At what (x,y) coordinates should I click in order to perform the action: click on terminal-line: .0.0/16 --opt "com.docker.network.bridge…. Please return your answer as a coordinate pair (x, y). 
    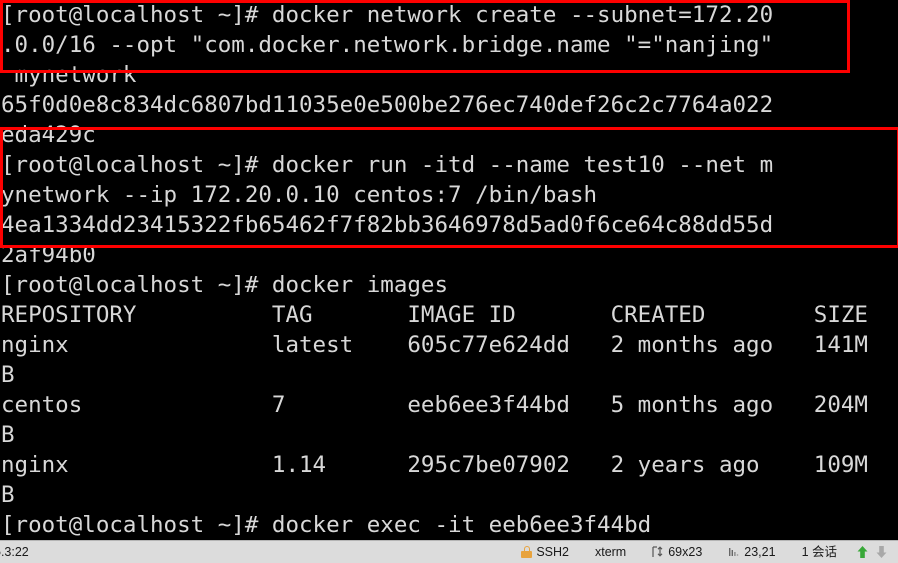
    Looking at the image, I should click on (387, 45).